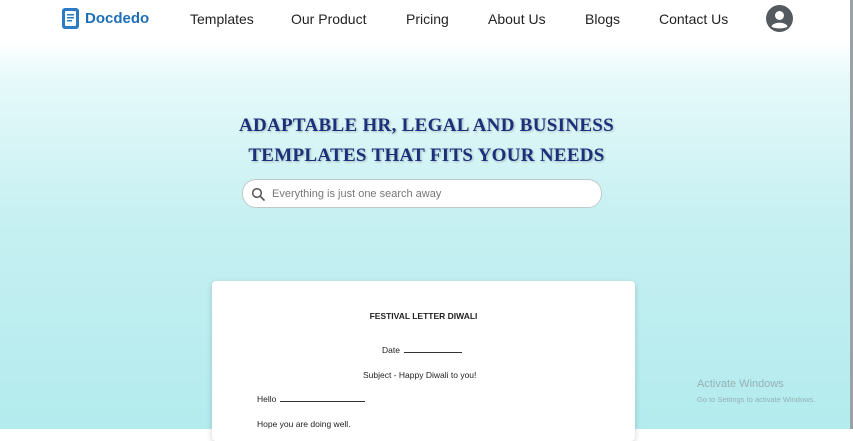 The height and width of the screenshot is (441, 853). Describe the element at coordinates (423, 316) in the screenshot. I see `document-title: FESTIVAL LETTER DIWALI` at that location.